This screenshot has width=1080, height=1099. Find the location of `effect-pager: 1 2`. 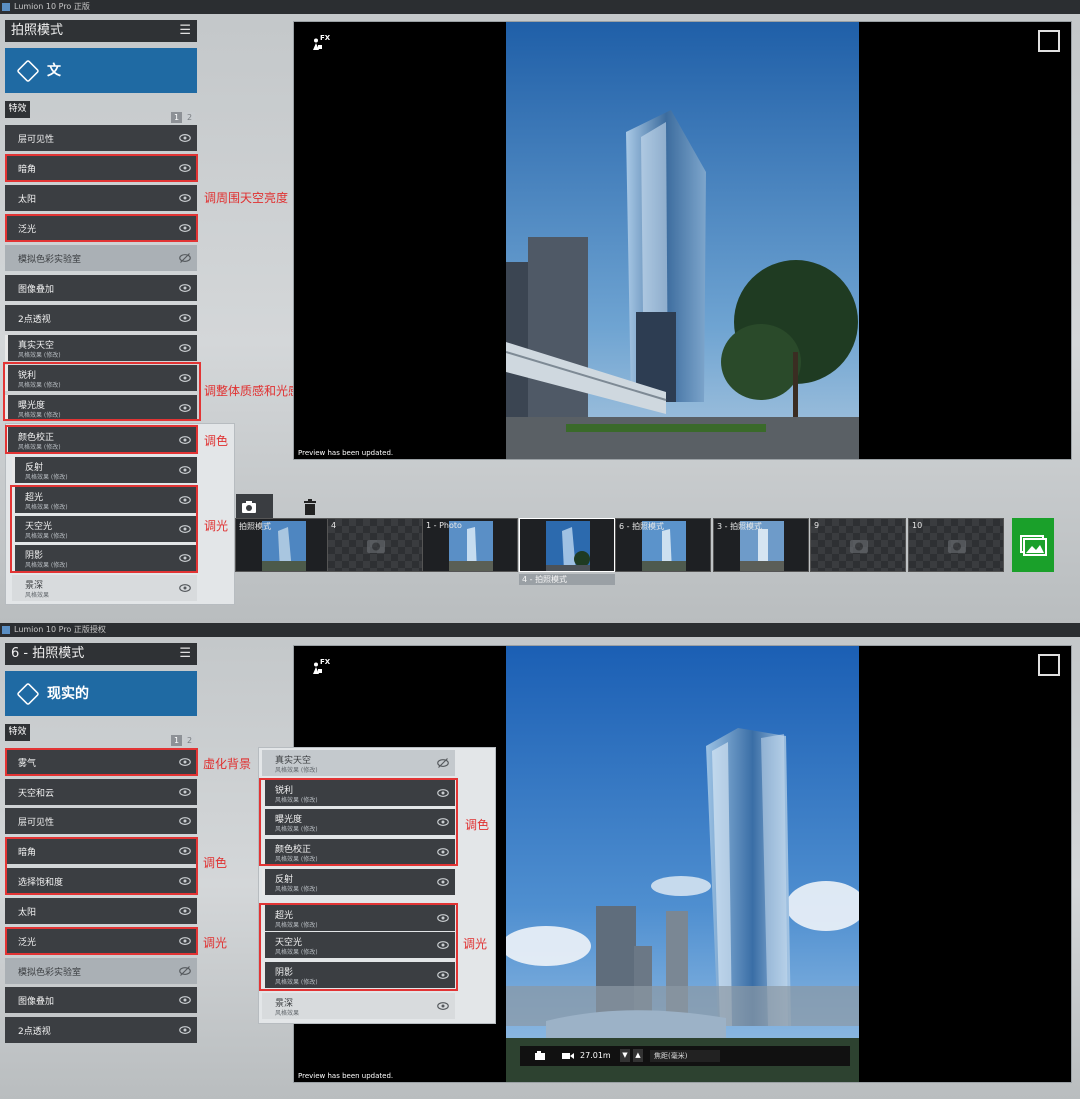

effect-pager: 1 2 is located at coordinates (183, 740).